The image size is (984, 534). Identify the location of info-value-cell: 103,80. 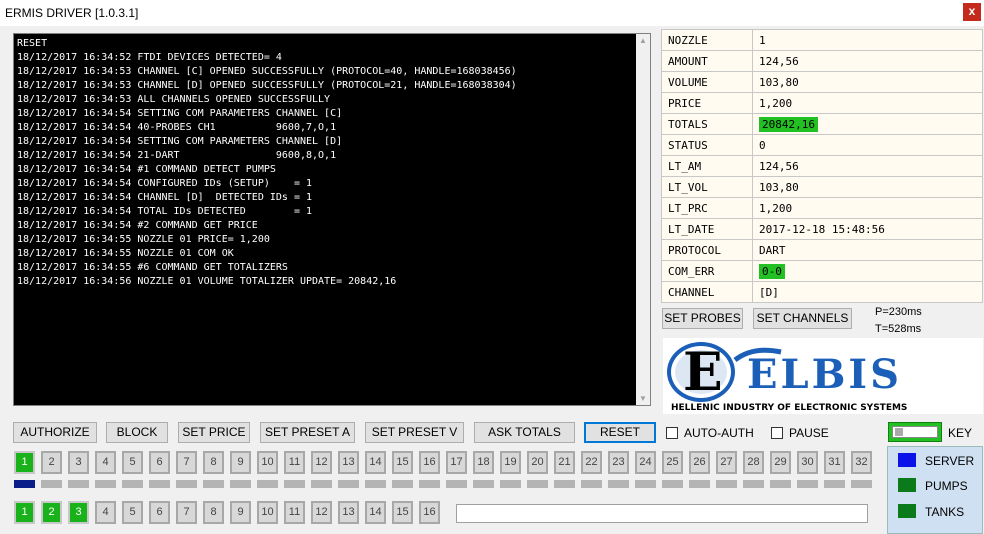
(867, 187).